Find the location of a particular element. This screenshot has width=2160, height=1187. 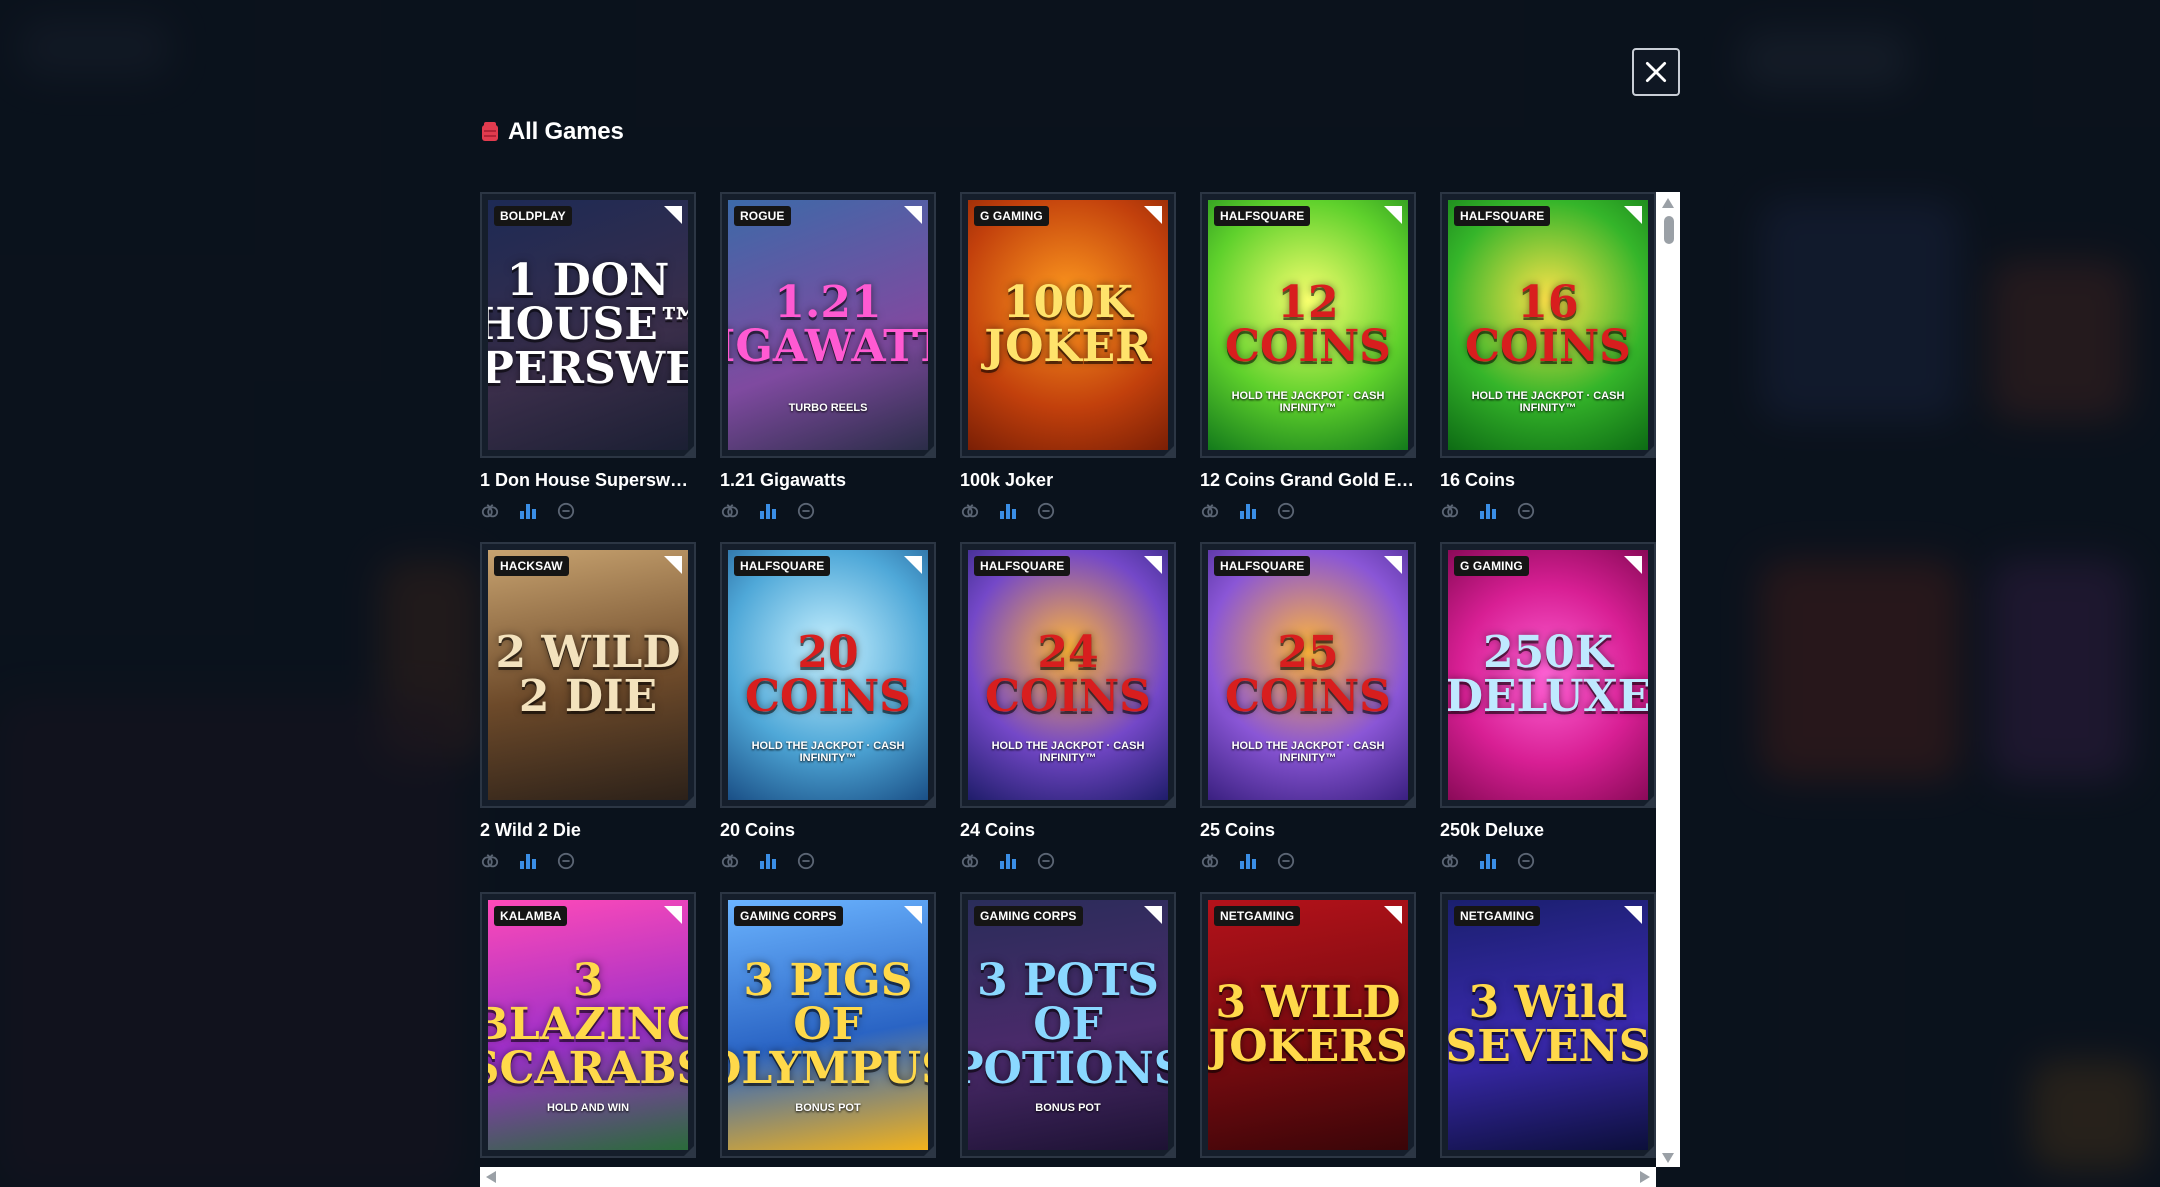

game-card: 3 BLAZING SCARABS HOLD AND WIN KALAMBA is located at coordinates (588, 1039).